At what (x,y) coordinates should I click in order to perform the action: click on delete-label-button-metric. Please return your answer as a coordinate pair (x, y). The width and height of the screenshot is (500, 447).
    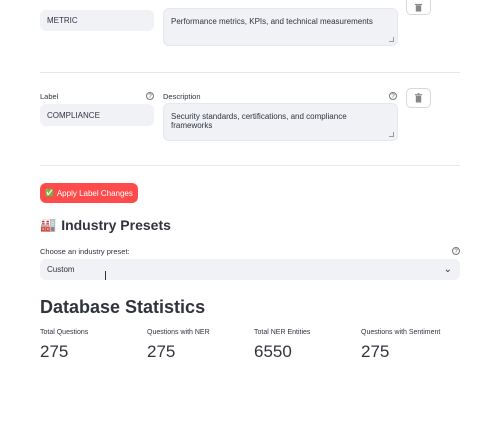
    Looking at the image, I should click on (418, 7).